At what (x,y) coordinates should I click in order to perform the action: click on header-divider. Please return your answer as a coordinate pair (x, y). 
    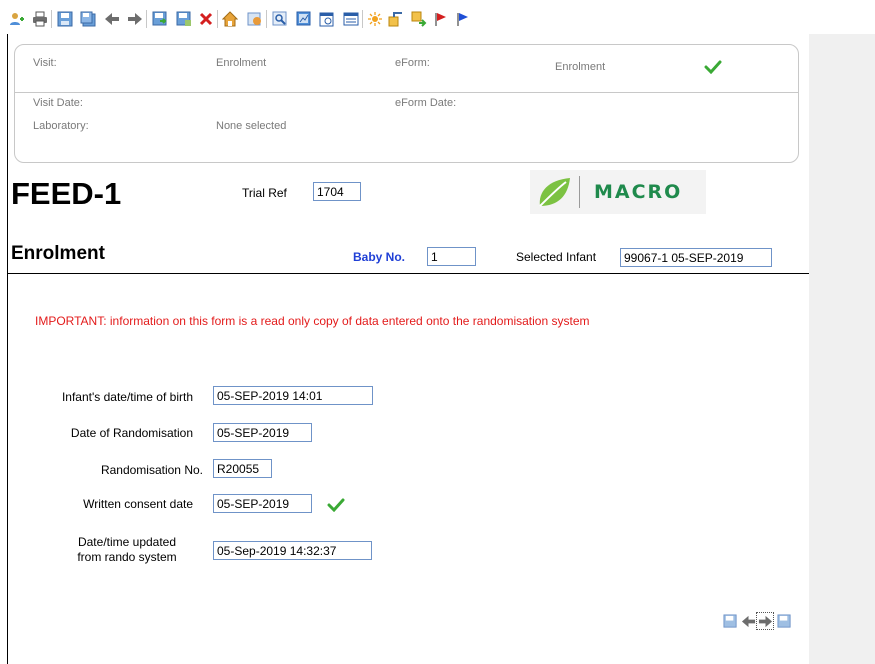
    Looking at the image, I should click on (406, 92).